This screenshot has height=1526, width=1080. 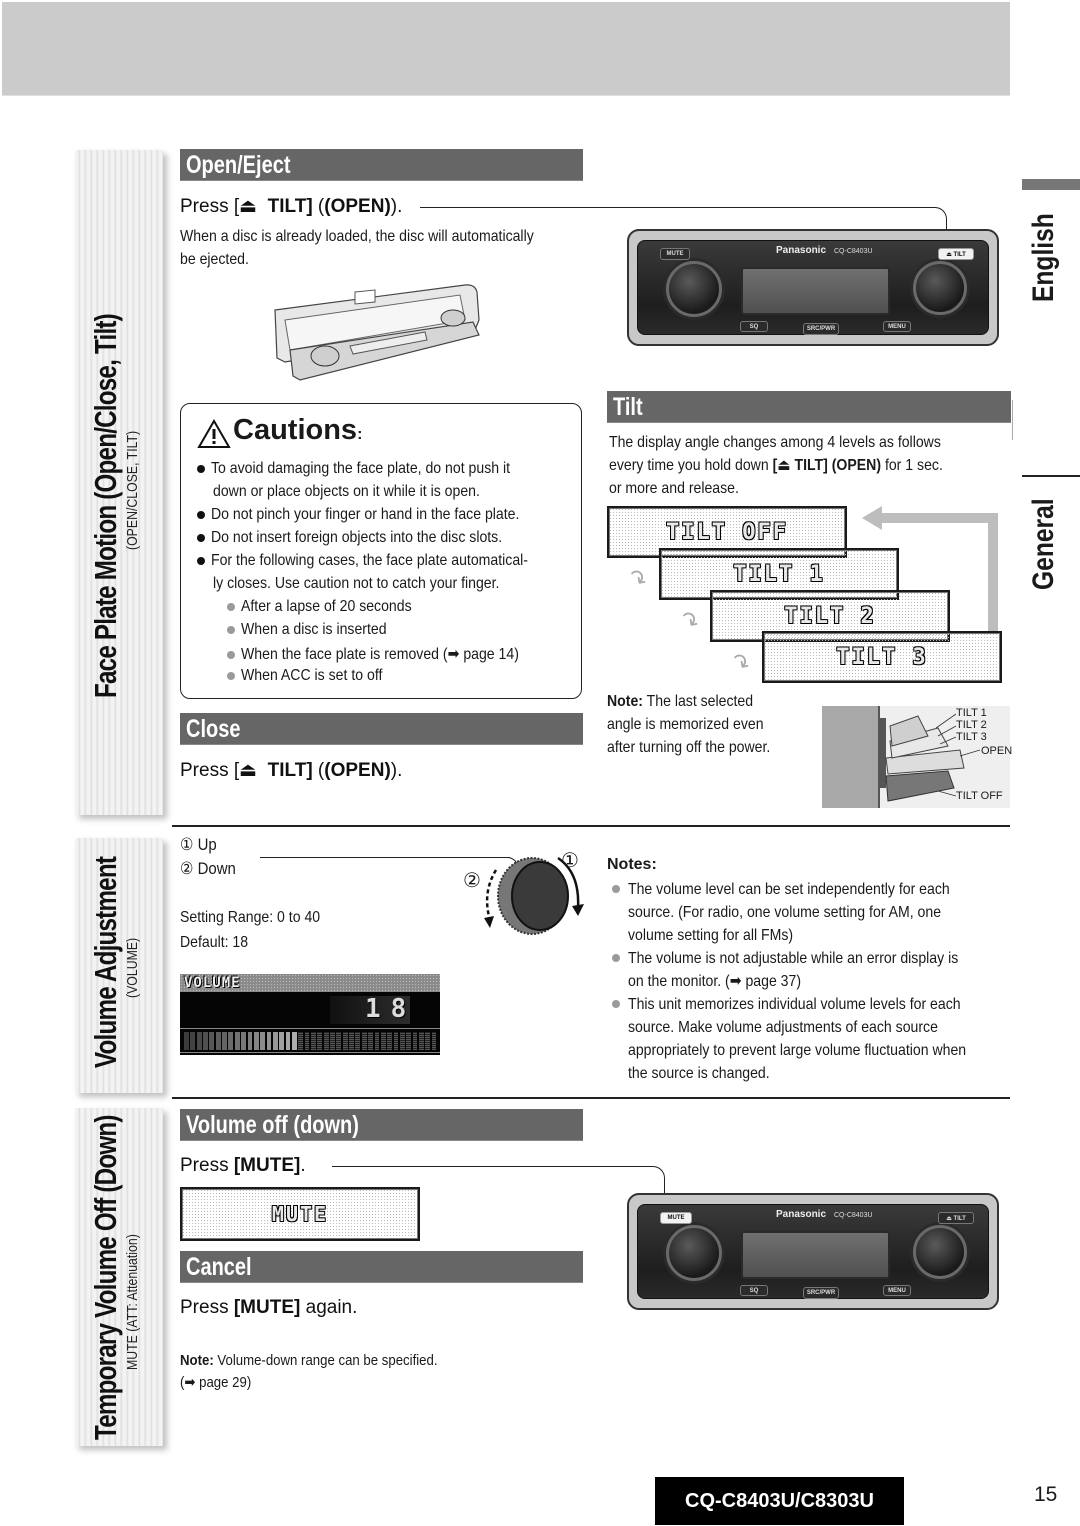 I want to click on volume-display-label: VOLUME, so click(x=212, y=983).